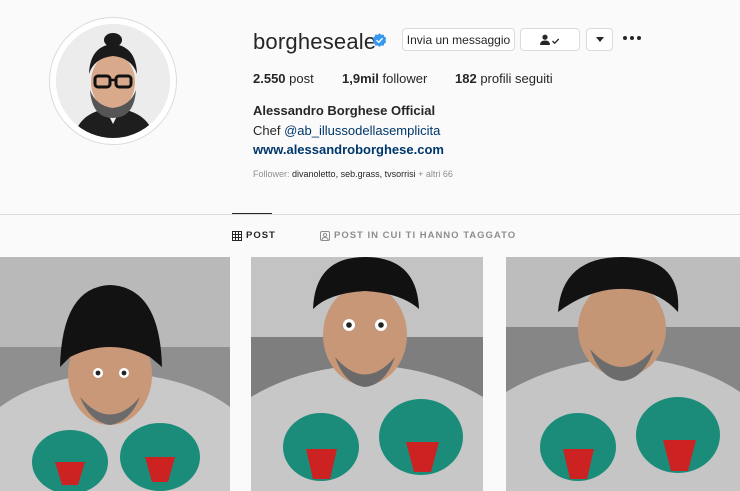 The height and width of the screenshot is (491, 740). I want to click on followed-by-name: seb.grass,, so click(361, 174).